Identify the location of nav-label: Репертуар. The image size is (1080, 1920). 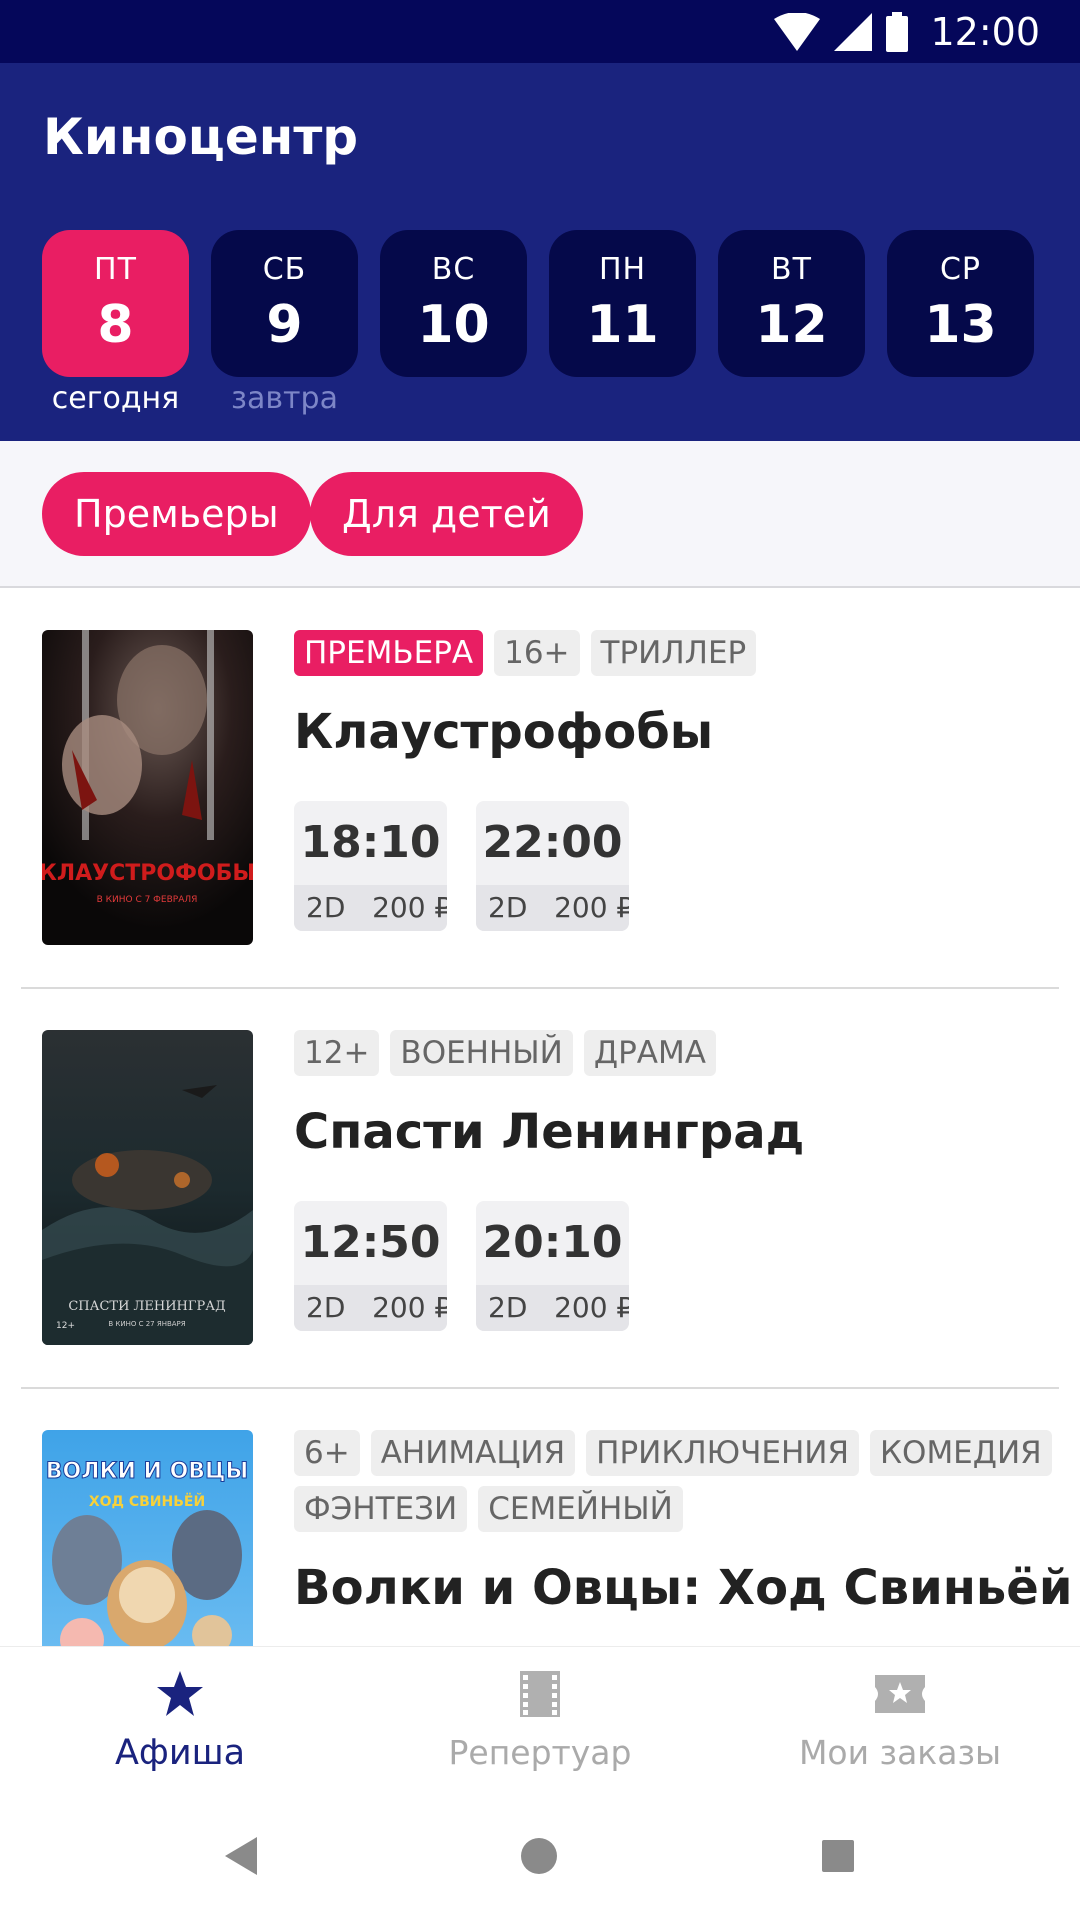
(540, 1752).